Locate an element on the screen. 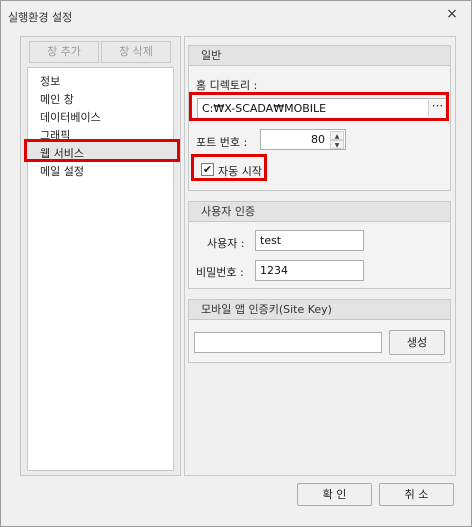 The image size is (472, 527). port-value: 80 is located at coordinates (318, 139).